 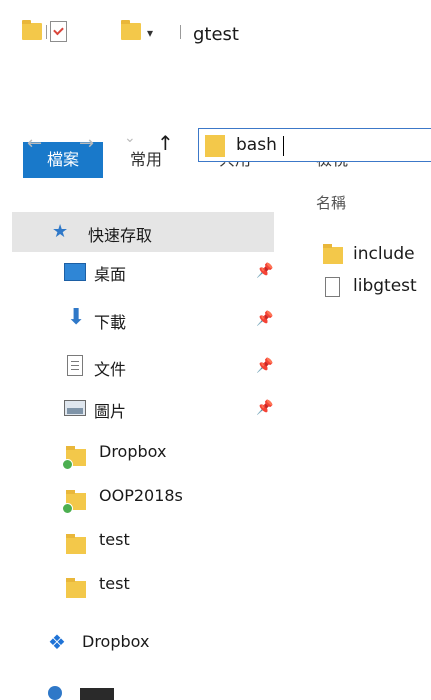 I want to click on nav-item-pictures: 圖片 📌, so click(x=171, y=413).